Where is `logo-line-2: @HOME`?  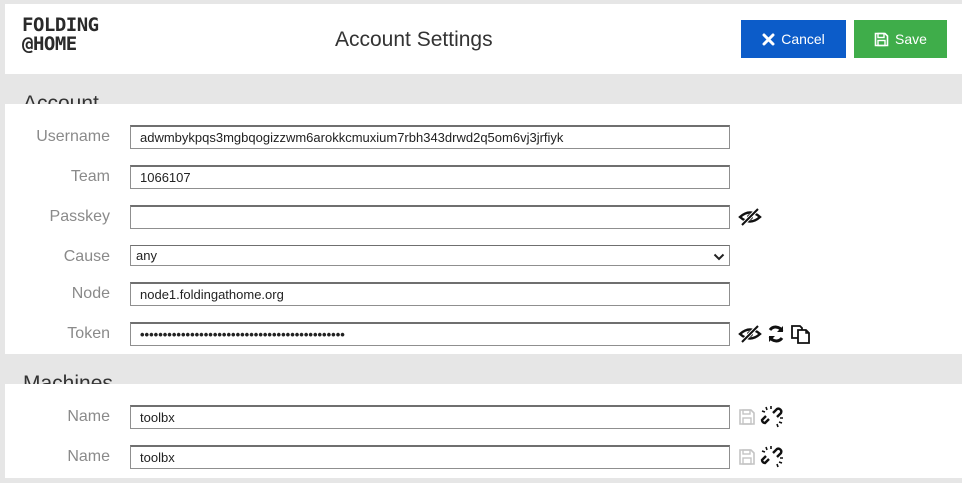
logo-line-2: @HOME is located at coordinates (49, 44).